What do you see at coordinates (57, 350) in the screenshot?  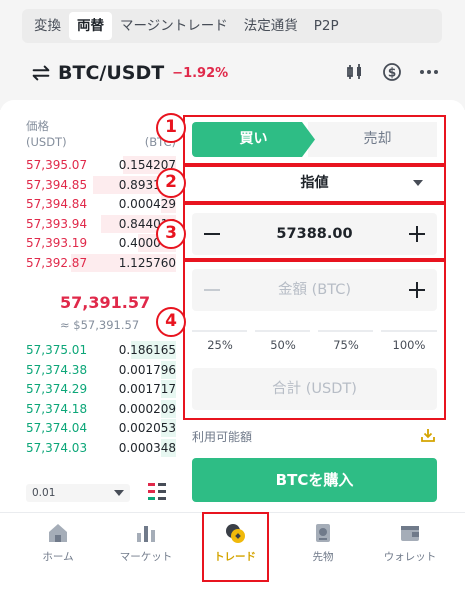 I see `order-price: 57,375.01` at bounding box center [57, 350].